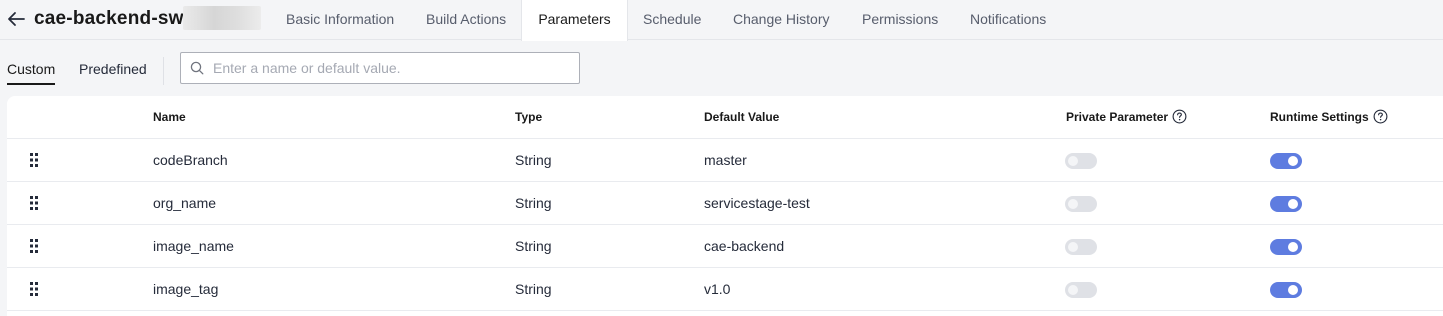  Describe the element at coordinates (113, 72) in the screenshot. I see `subtab-predefined: Predefined` at that location.